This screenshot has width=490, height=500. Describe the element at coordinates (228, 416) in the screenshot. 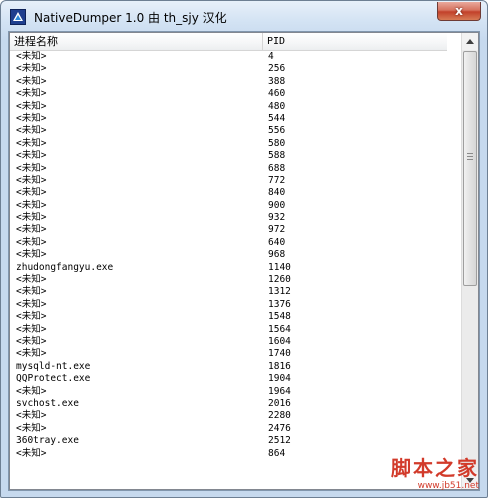

I see `table-row: <未知> 2280` at that location.